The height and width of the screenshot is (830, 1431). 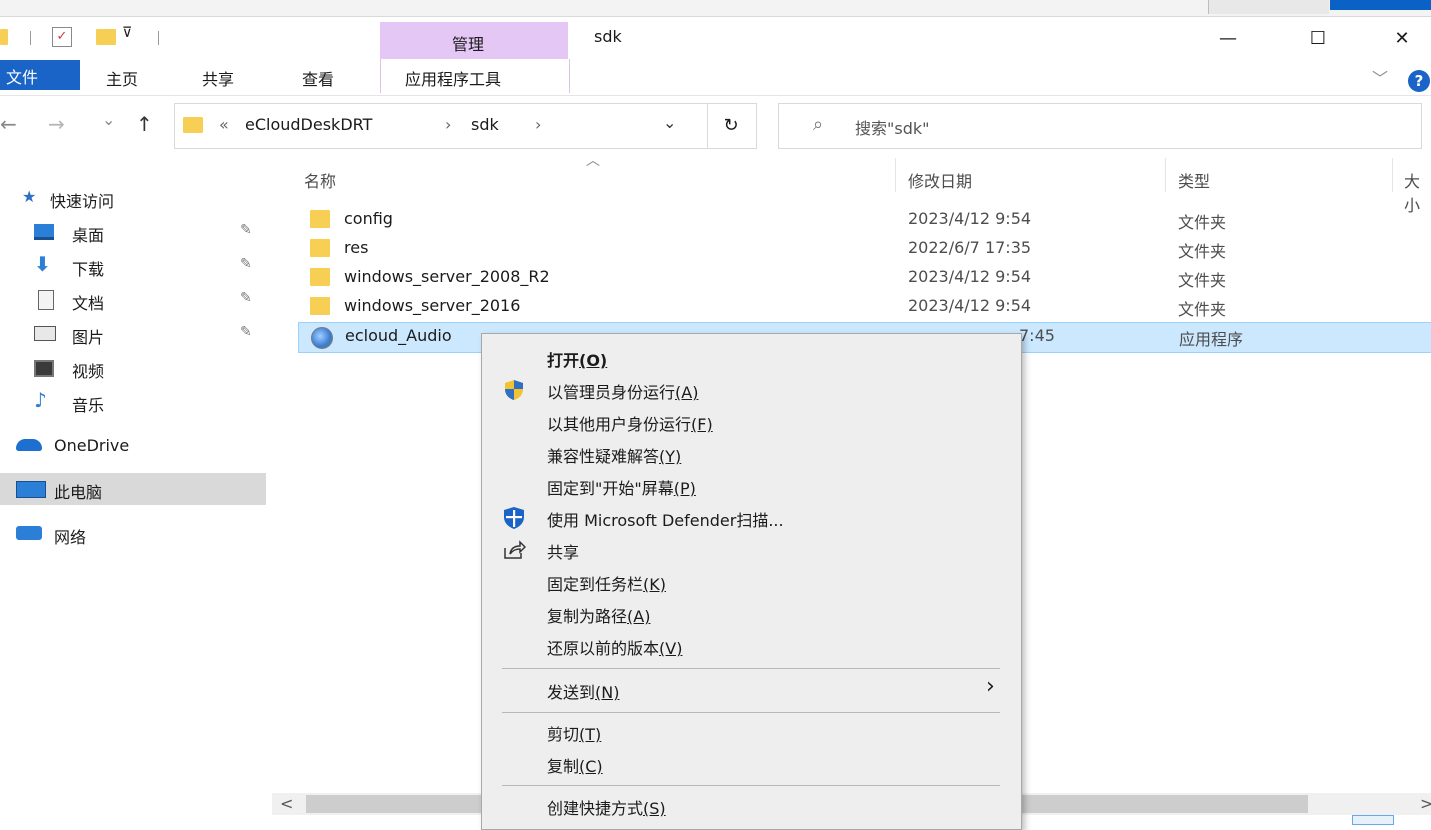 What do you see at coordinates (751, 422) in the screenshot?
I see `menu-item-run-as-other-user: 以其他用户身份运行(F)` at bounding box center [751, 422].